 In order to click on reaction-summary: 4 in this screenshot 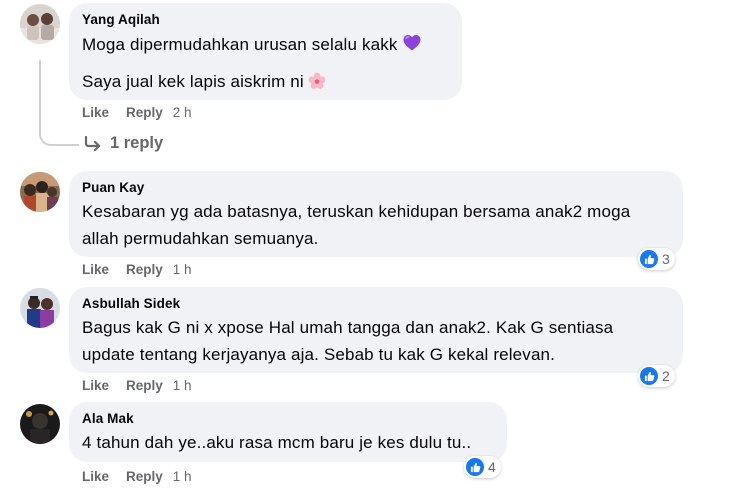, I will do `click(482, 467)`.